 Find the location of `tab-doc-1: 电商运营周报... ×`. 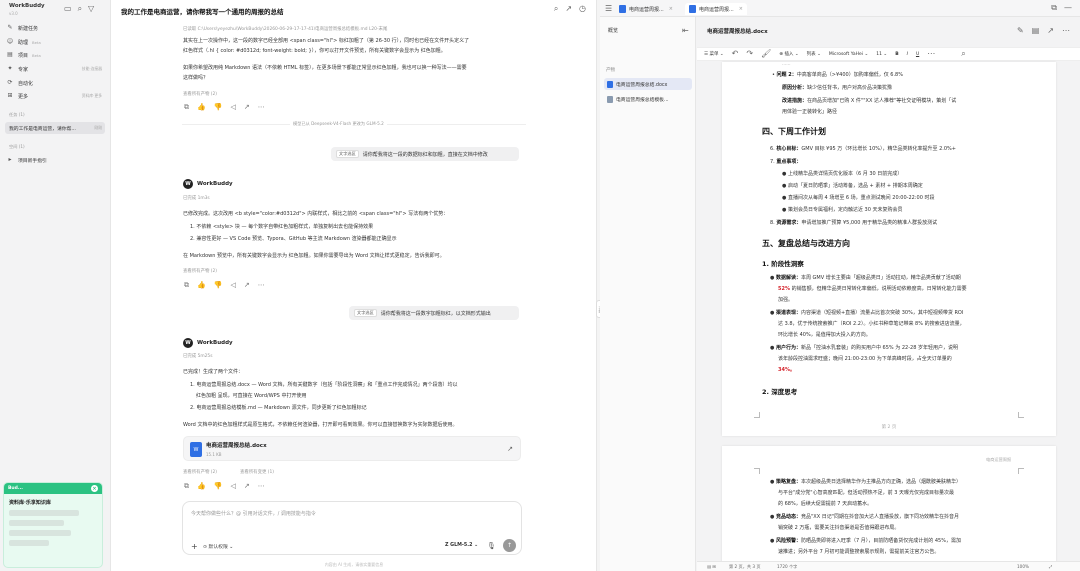

tab-doc-1: 电商运营周报... × is located at coordinates (646, 9).